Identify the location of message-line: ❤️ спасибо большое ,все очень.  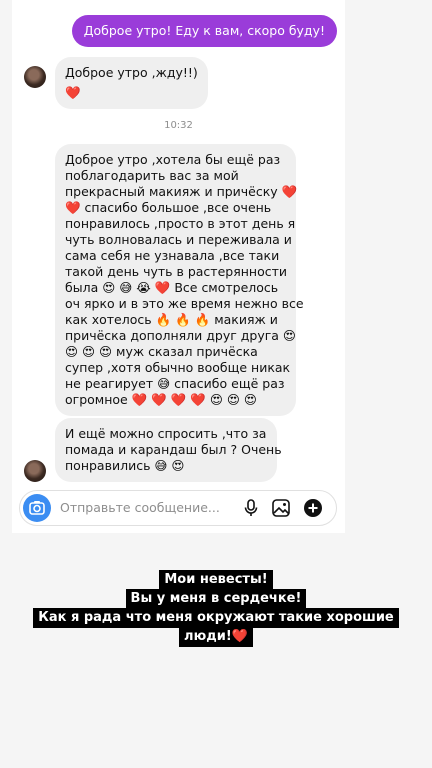
(168, 207).